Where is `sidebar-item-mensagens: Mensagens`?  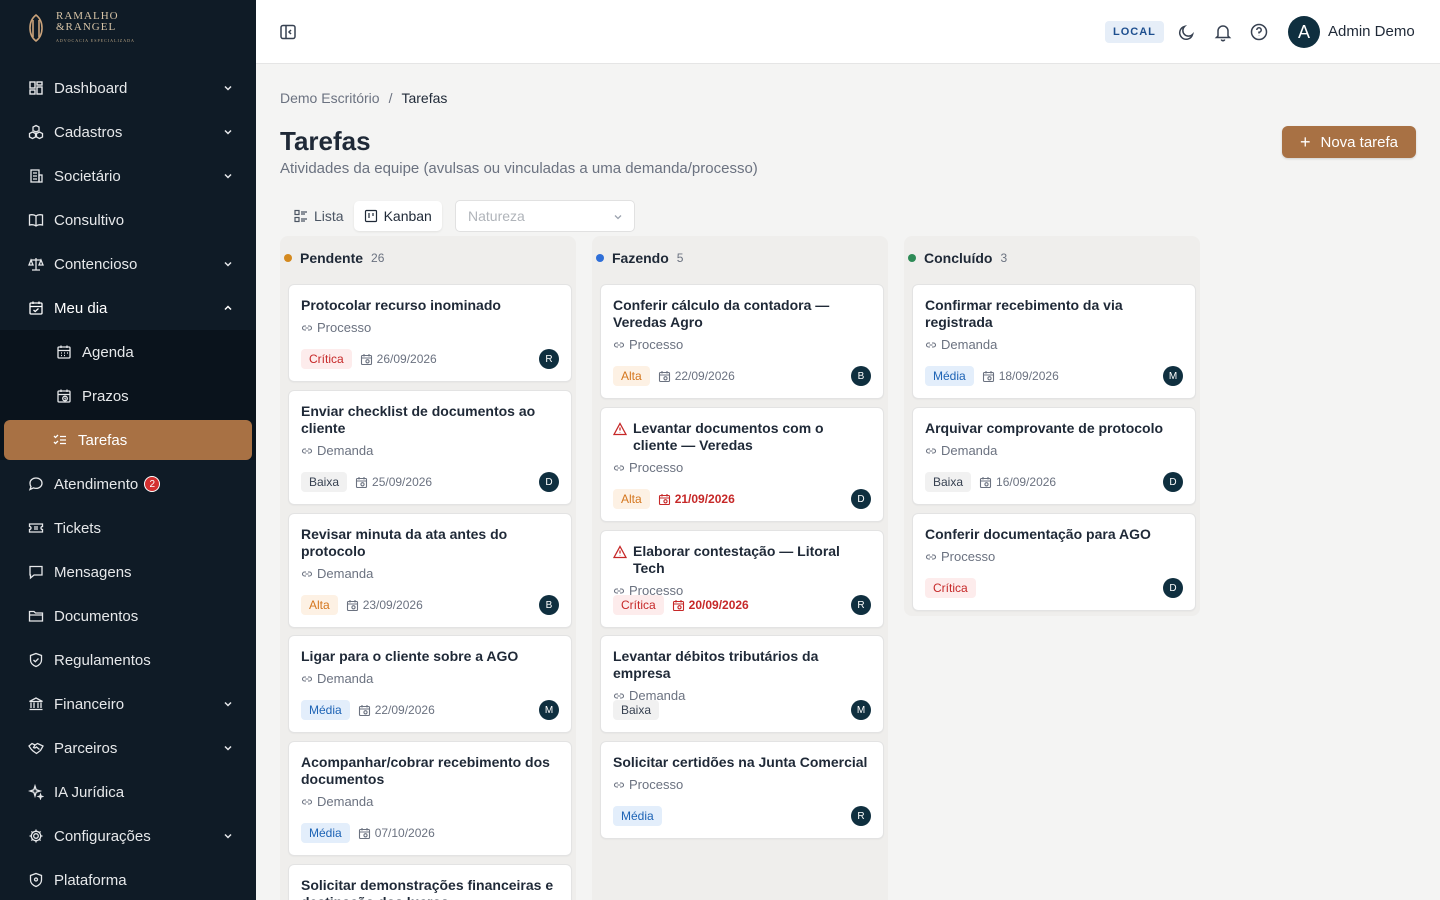 sidebar-item-mensagens: Mensagens is located at coordinates (128, 572).